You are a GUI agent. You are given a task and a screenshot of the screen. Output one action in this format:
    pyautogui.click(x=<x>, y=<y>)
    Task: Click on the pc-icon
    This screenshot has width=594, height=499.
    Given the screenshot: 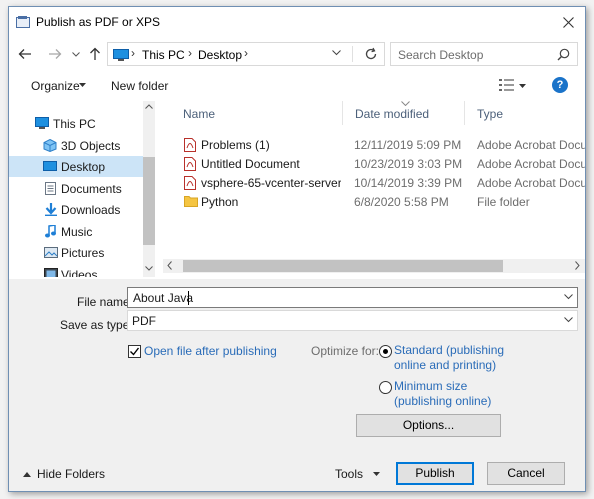 What is the action you would take?
    pyautogui.click(x=121, y=55)
    